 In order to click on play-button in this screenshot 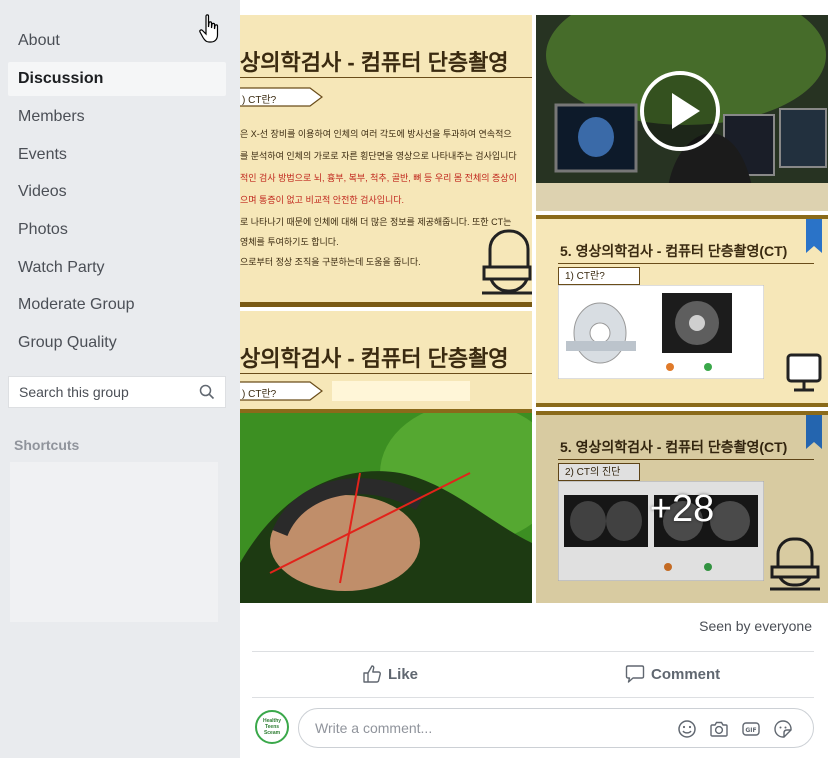, I will do `click(680, 111)`.